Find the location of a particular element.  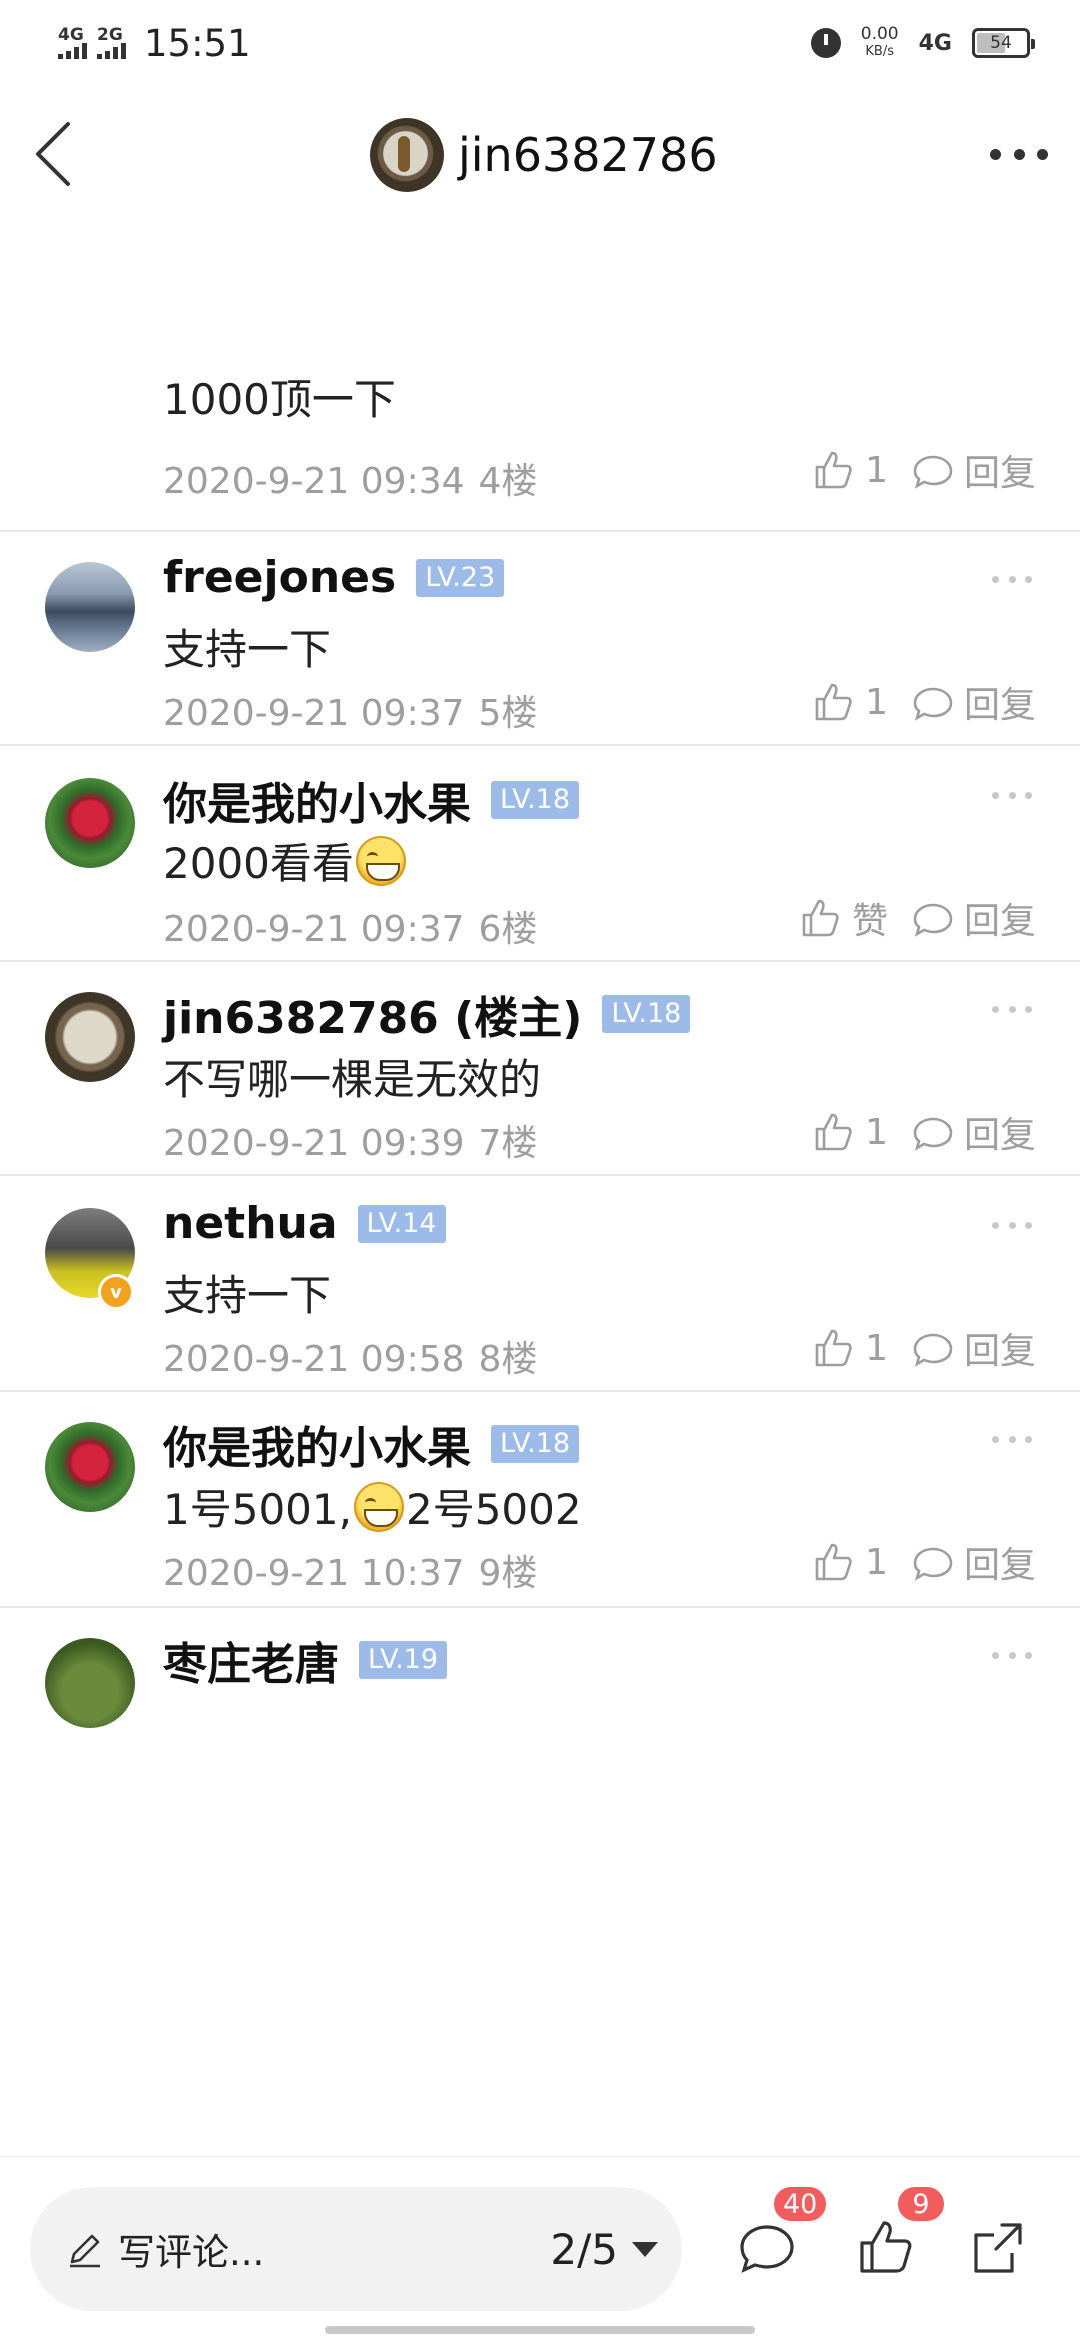

comment-floor: 5楼 is located at coordinates (508, 713).